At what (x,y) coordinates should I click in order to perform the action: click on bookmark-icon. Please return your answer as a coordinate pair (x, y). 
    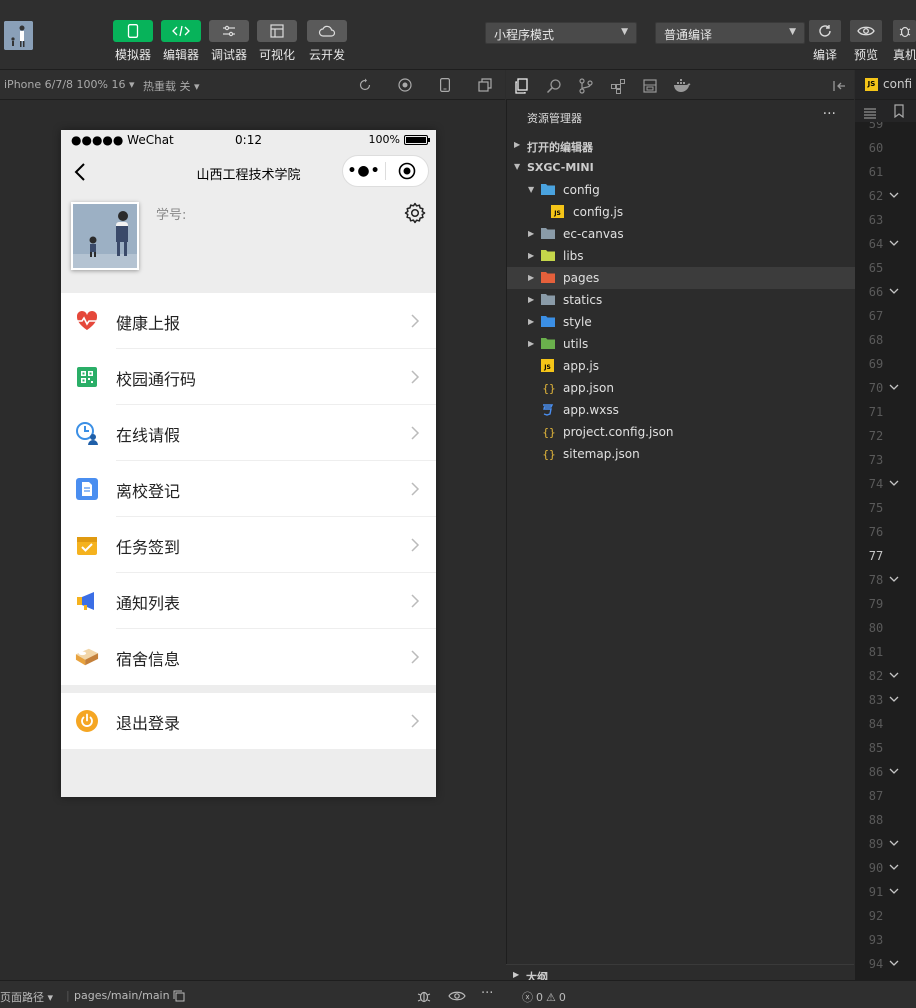
    Looking at the image, I should click on (899, 112).